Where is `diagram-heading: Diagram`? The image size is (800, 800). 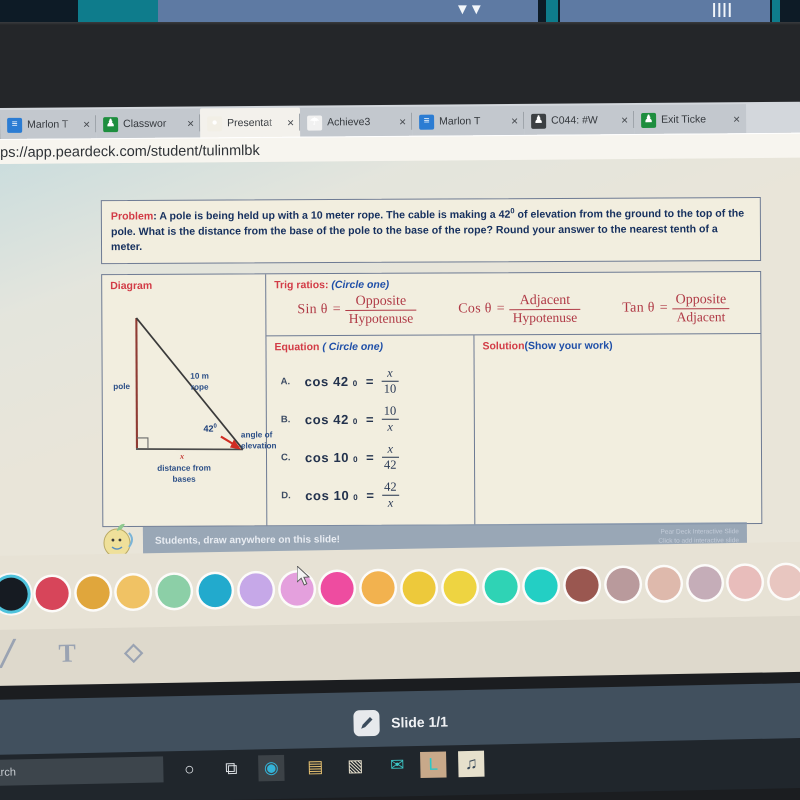 diagram-heading: Diagram is located at coordinates (131, 285).